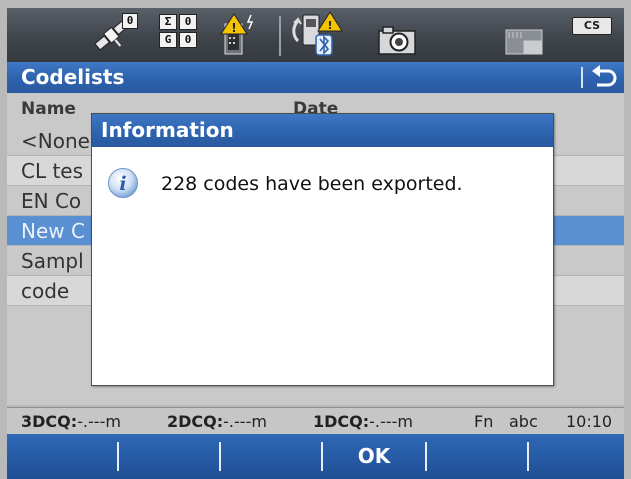  What do you see at coordinates (73, 77) in the screenshot?
I see `page-title: Codelists` at bounding box center [73, 77].